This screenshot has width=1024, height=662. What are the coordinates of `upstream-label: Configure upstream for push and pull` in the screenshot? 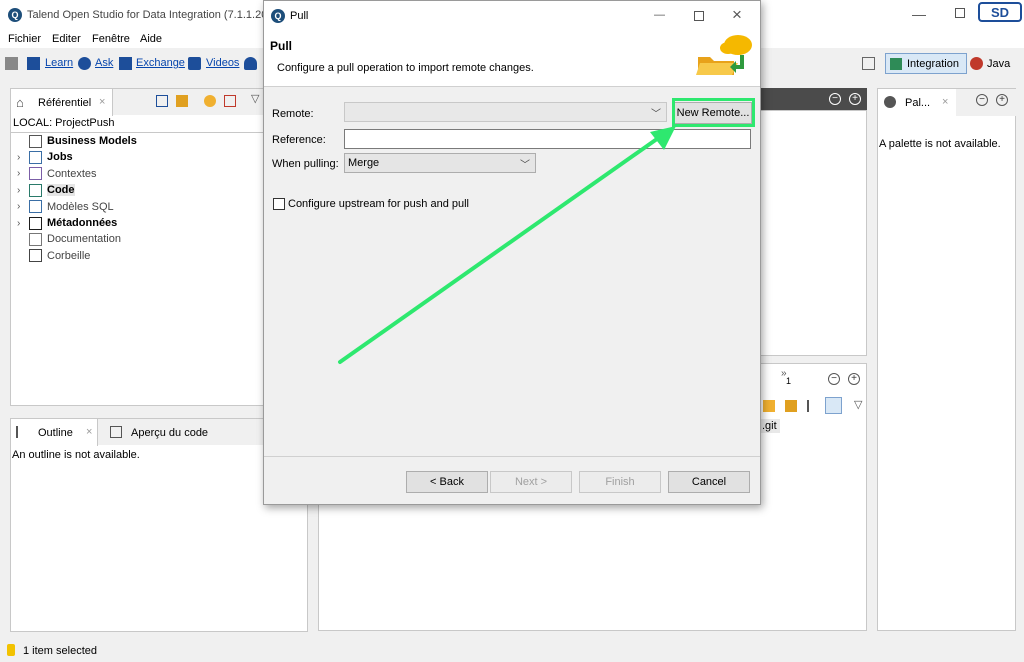 It's located at (378, 204).